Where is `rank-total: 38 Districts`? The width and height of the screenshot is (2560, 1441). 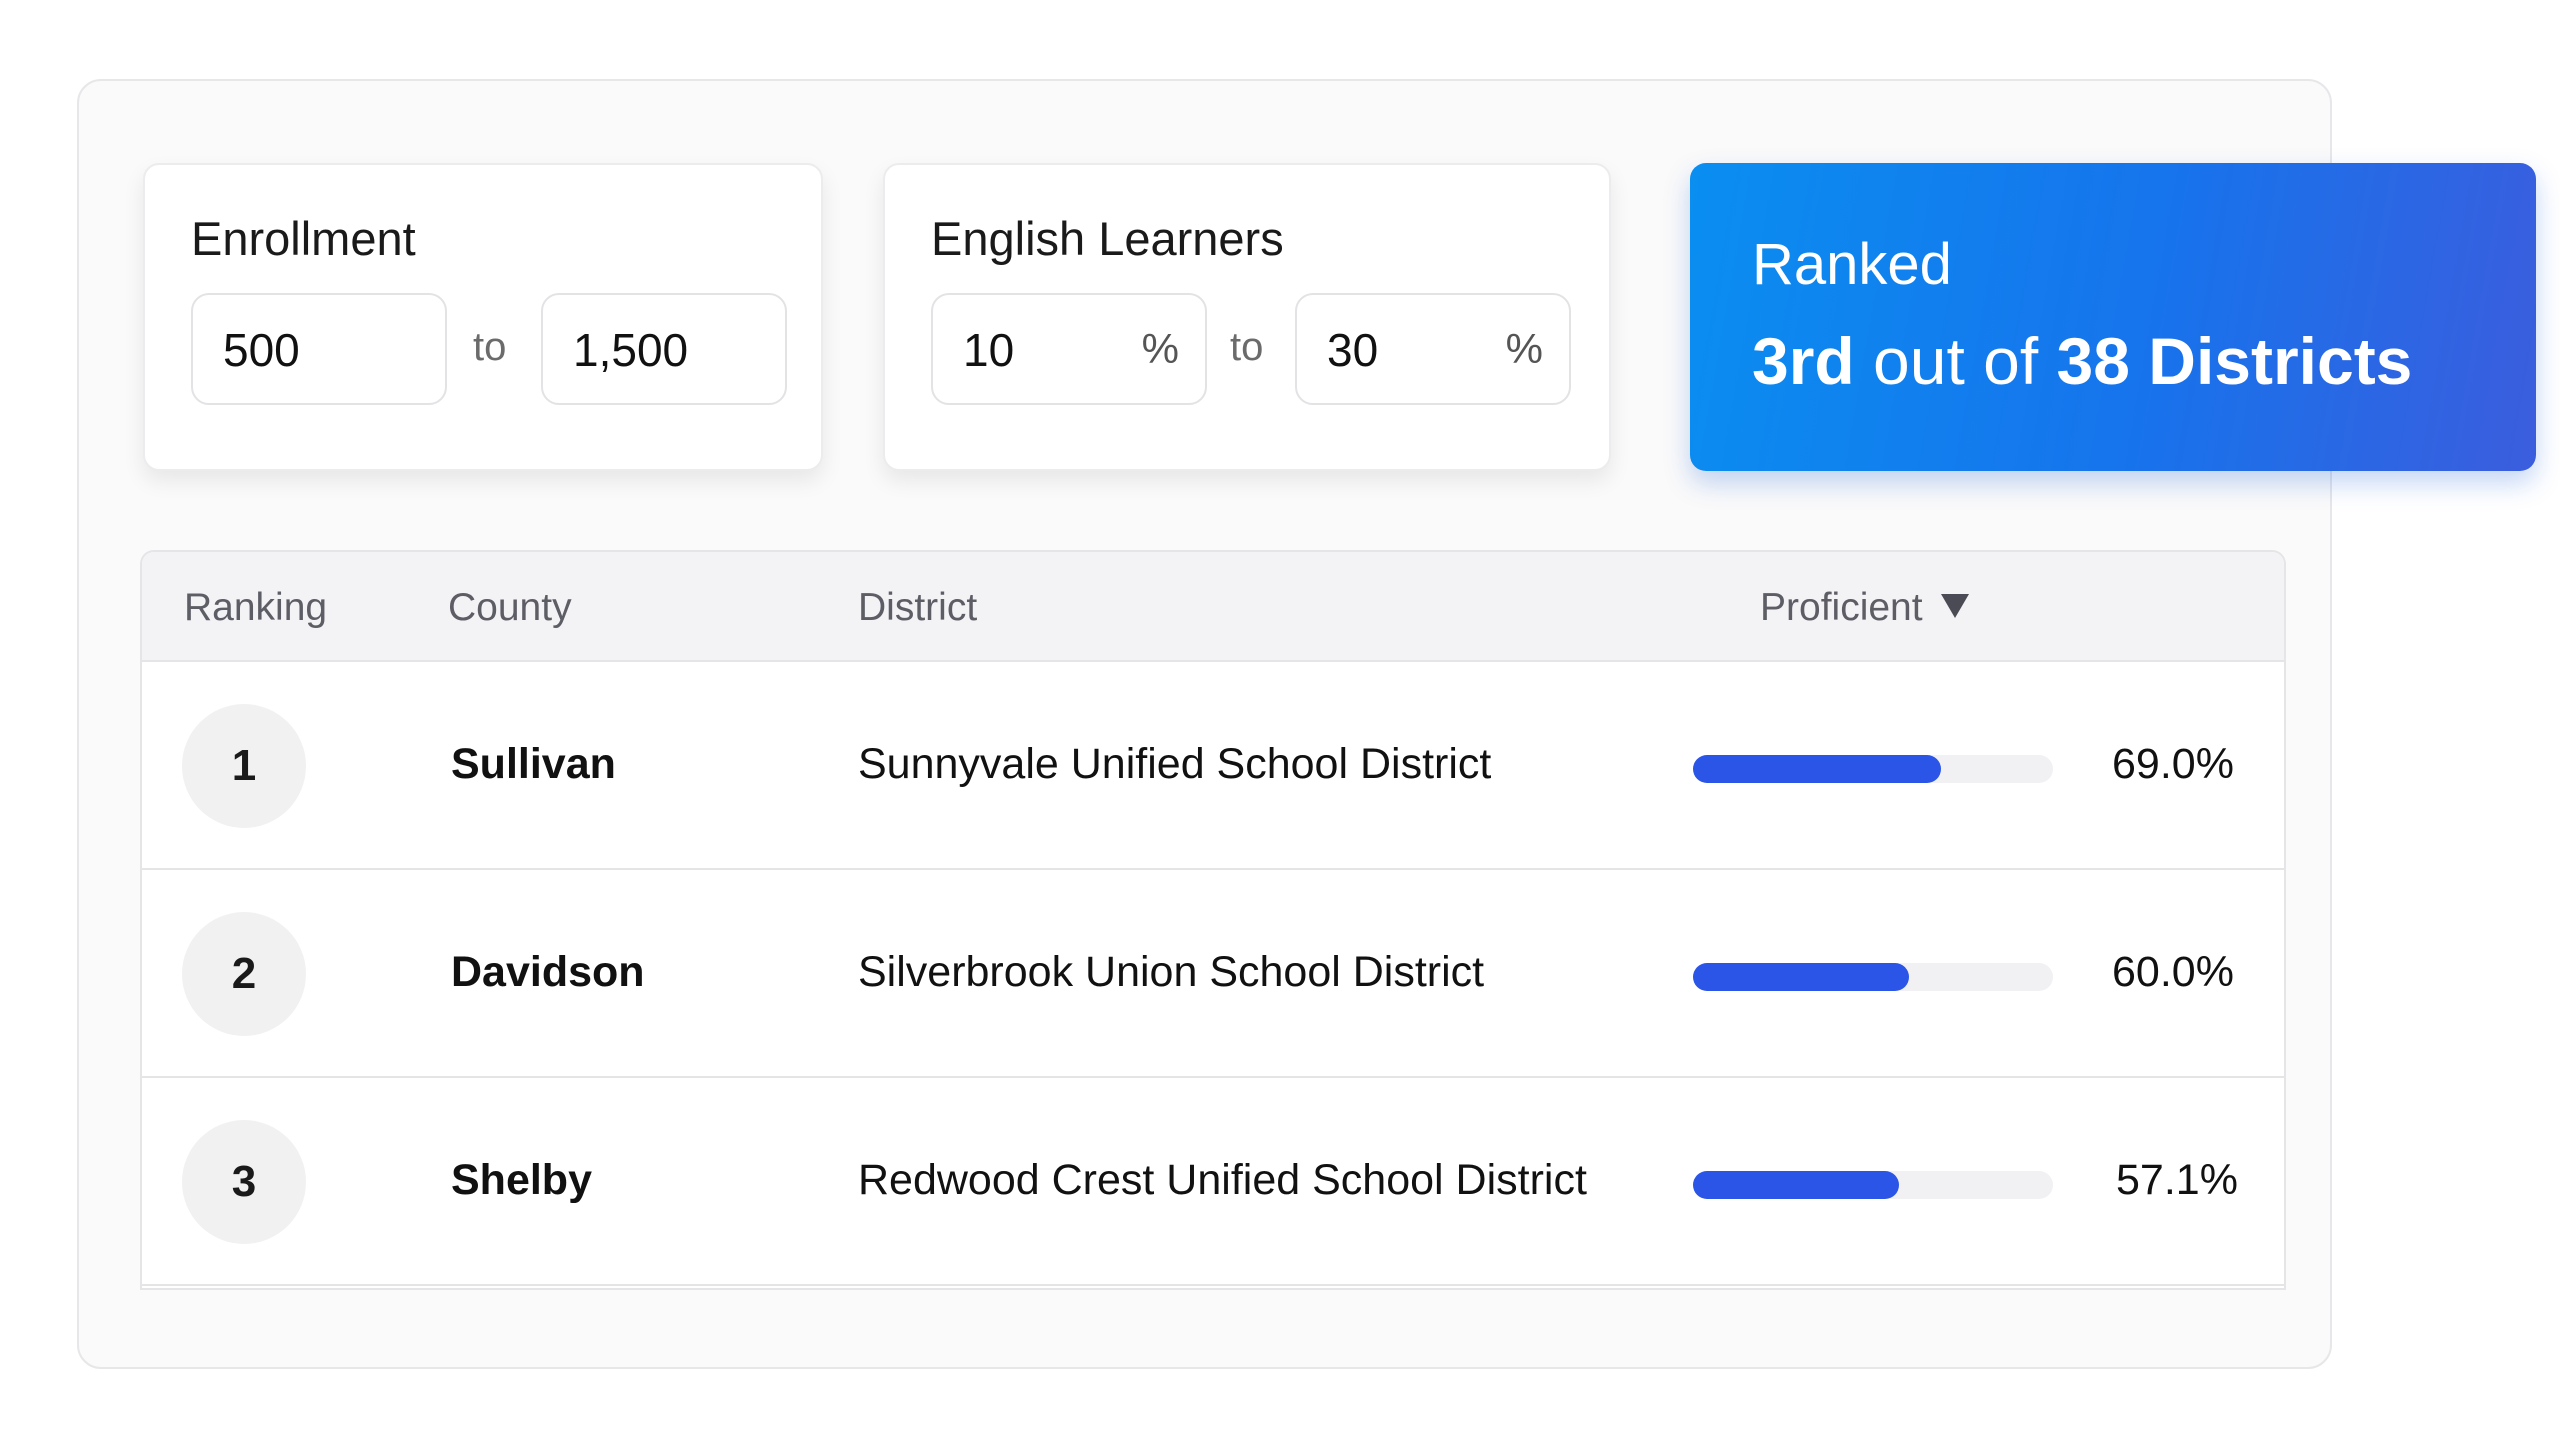 rank-total: 38 Districts is located at coordinates (2234, 361).